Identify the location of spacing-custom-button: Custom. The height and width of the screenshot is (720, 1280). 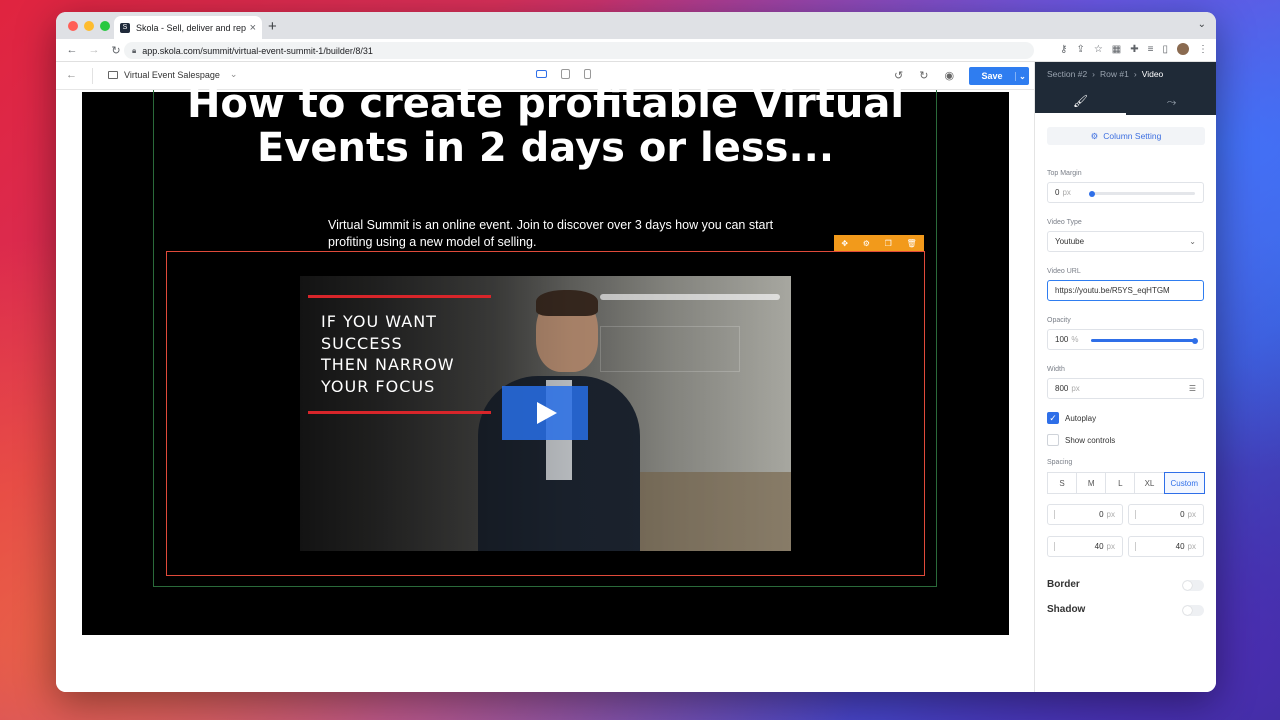
(1184, 483).